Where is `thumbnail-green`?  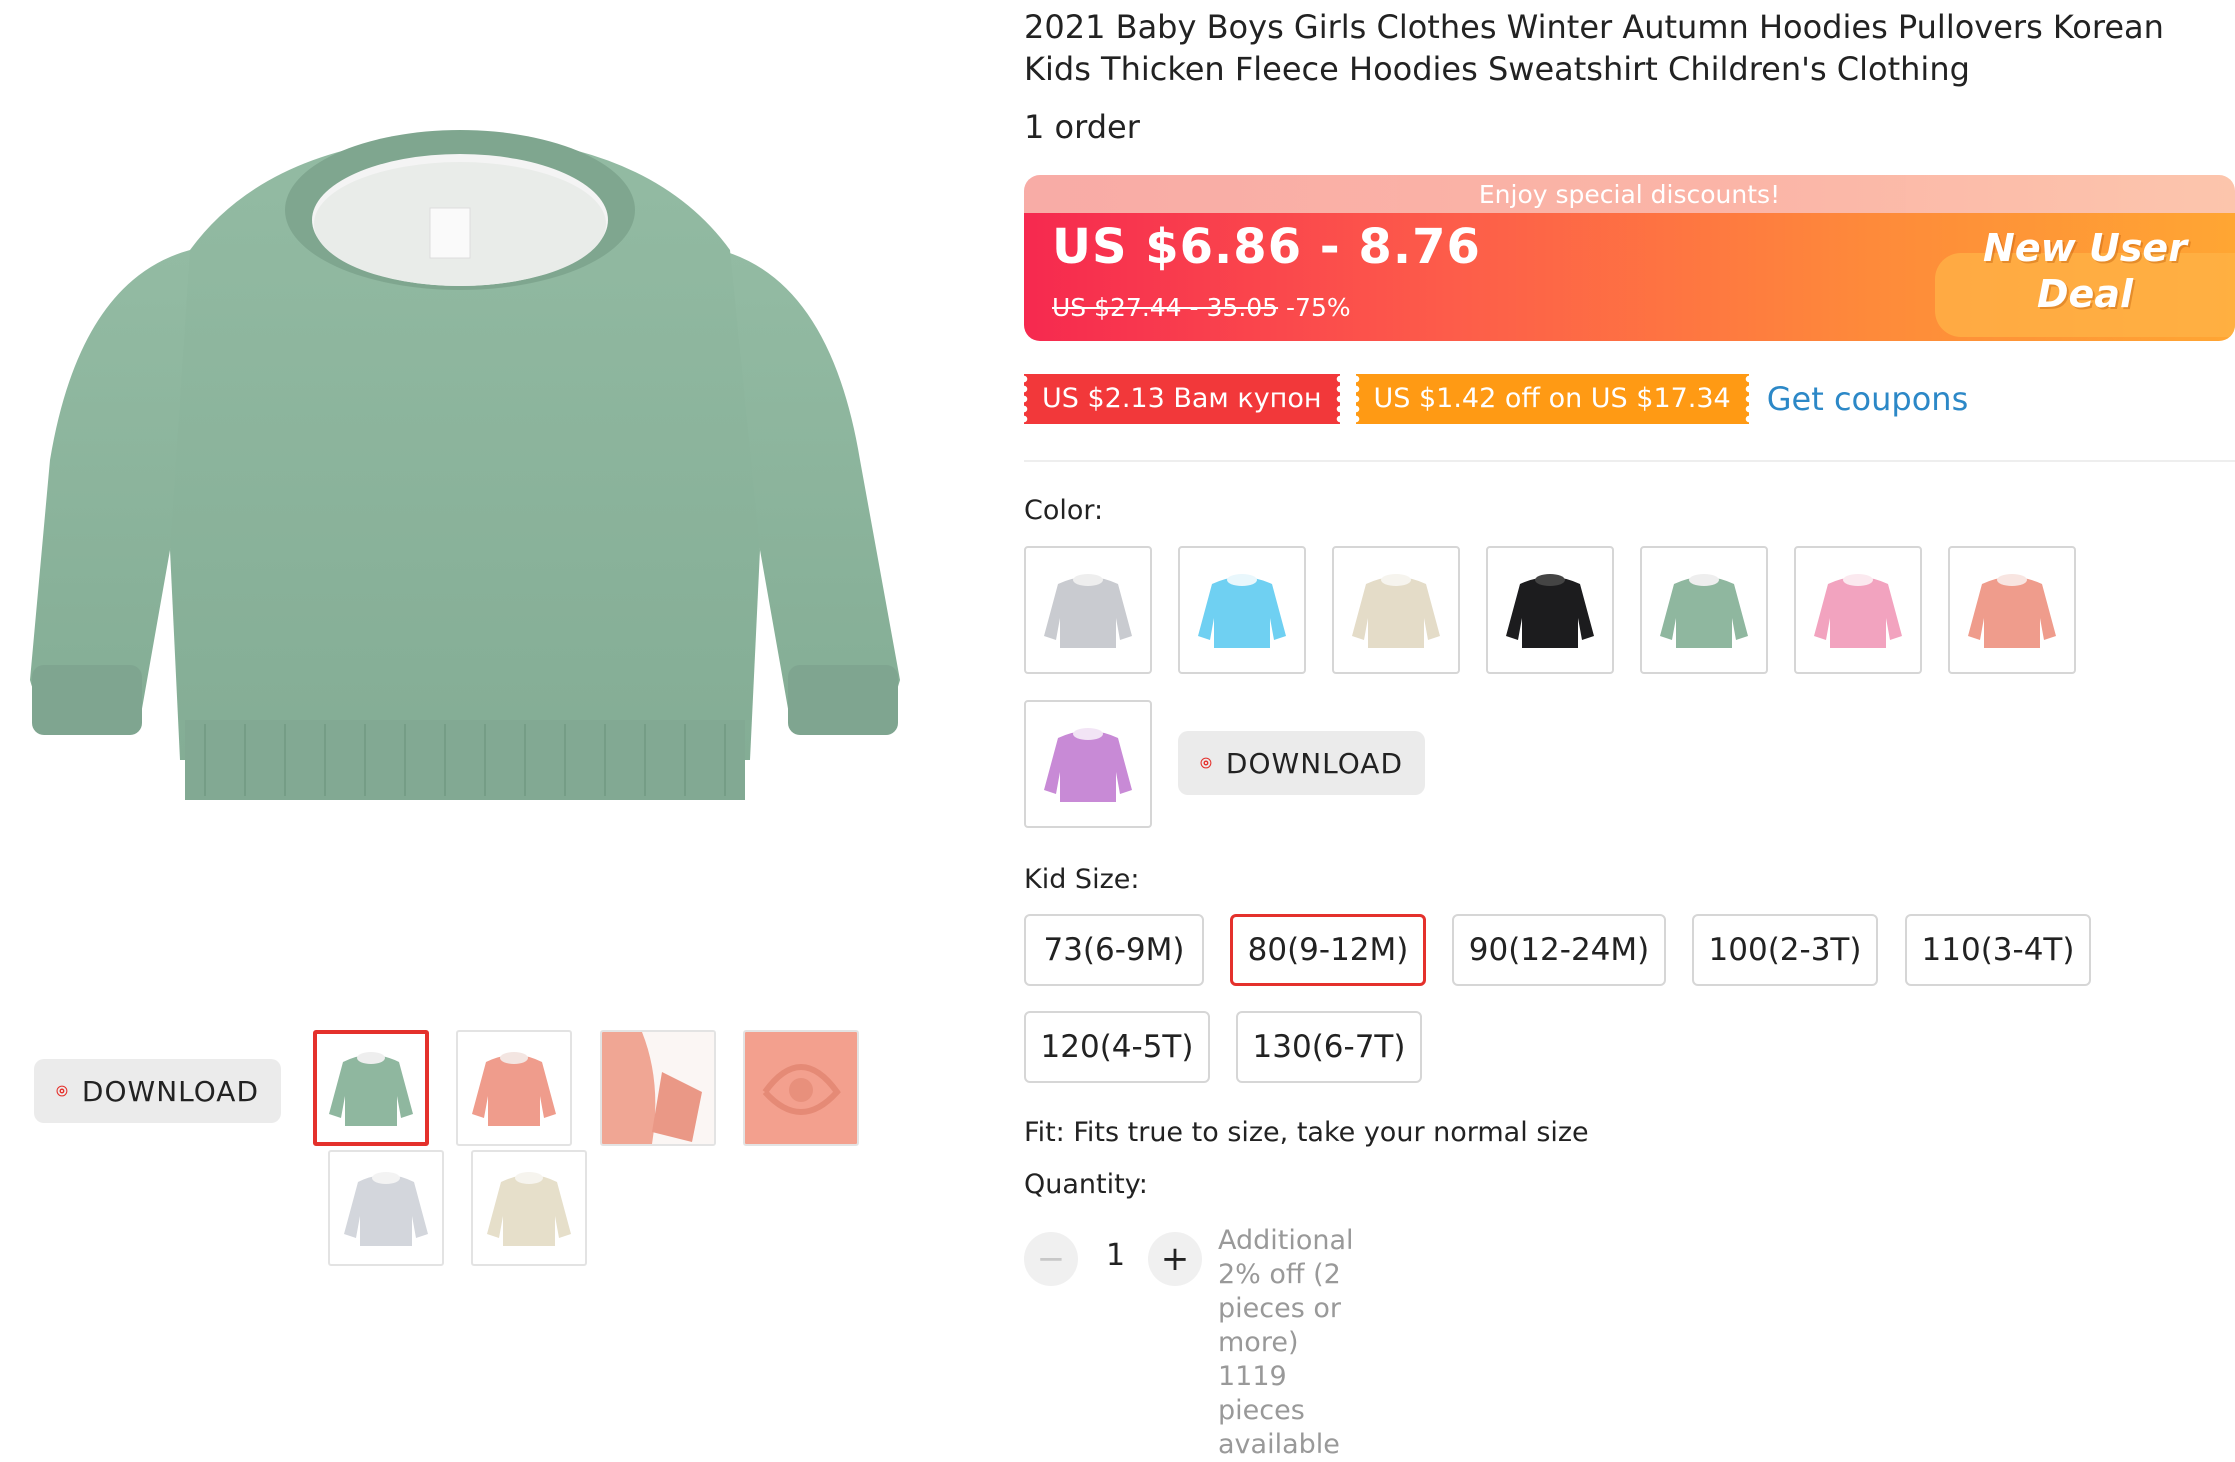
thumbnail-green is located at coordinates (371, 1088).